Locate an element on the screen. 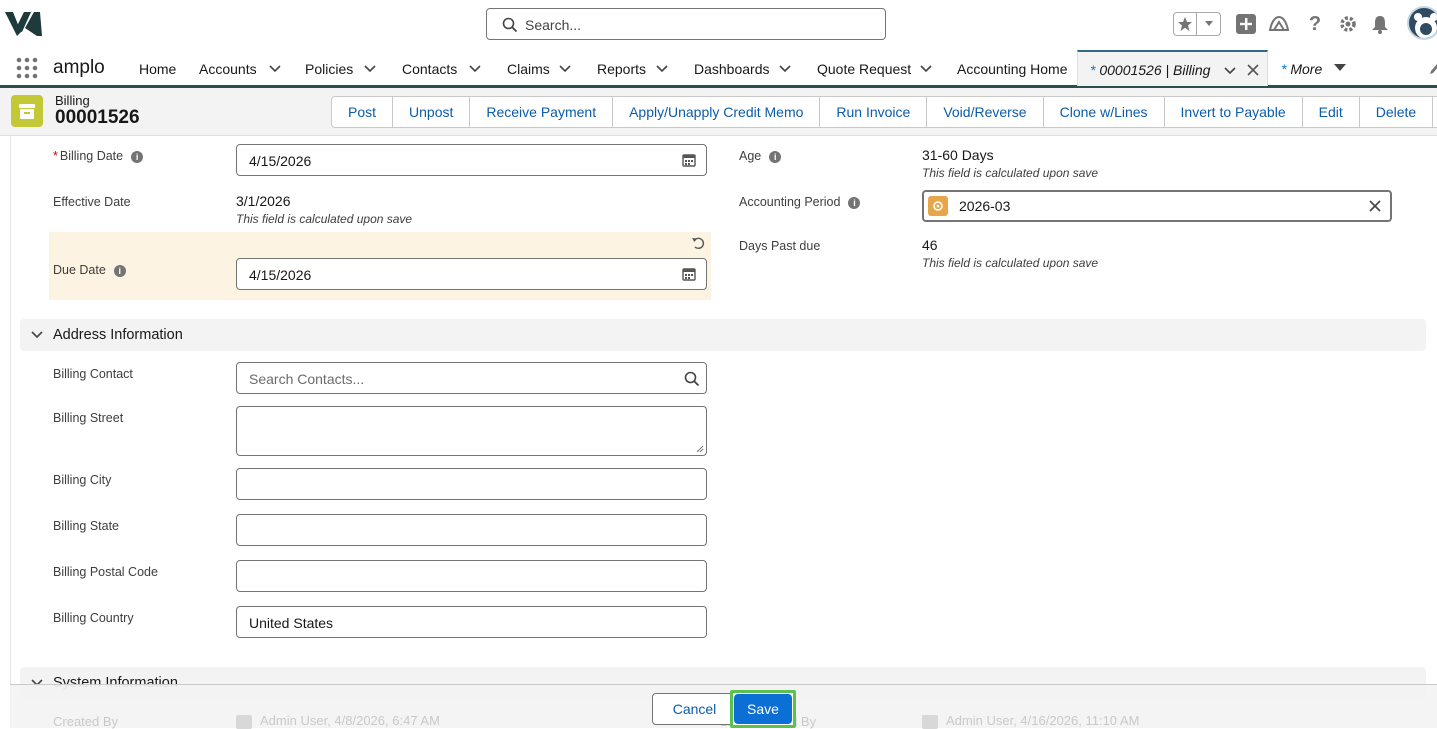 The width and height of the screenshot is (1437, 729). billing-postal-code-label: Billing Postal Code is located at coordinates (105, 572).